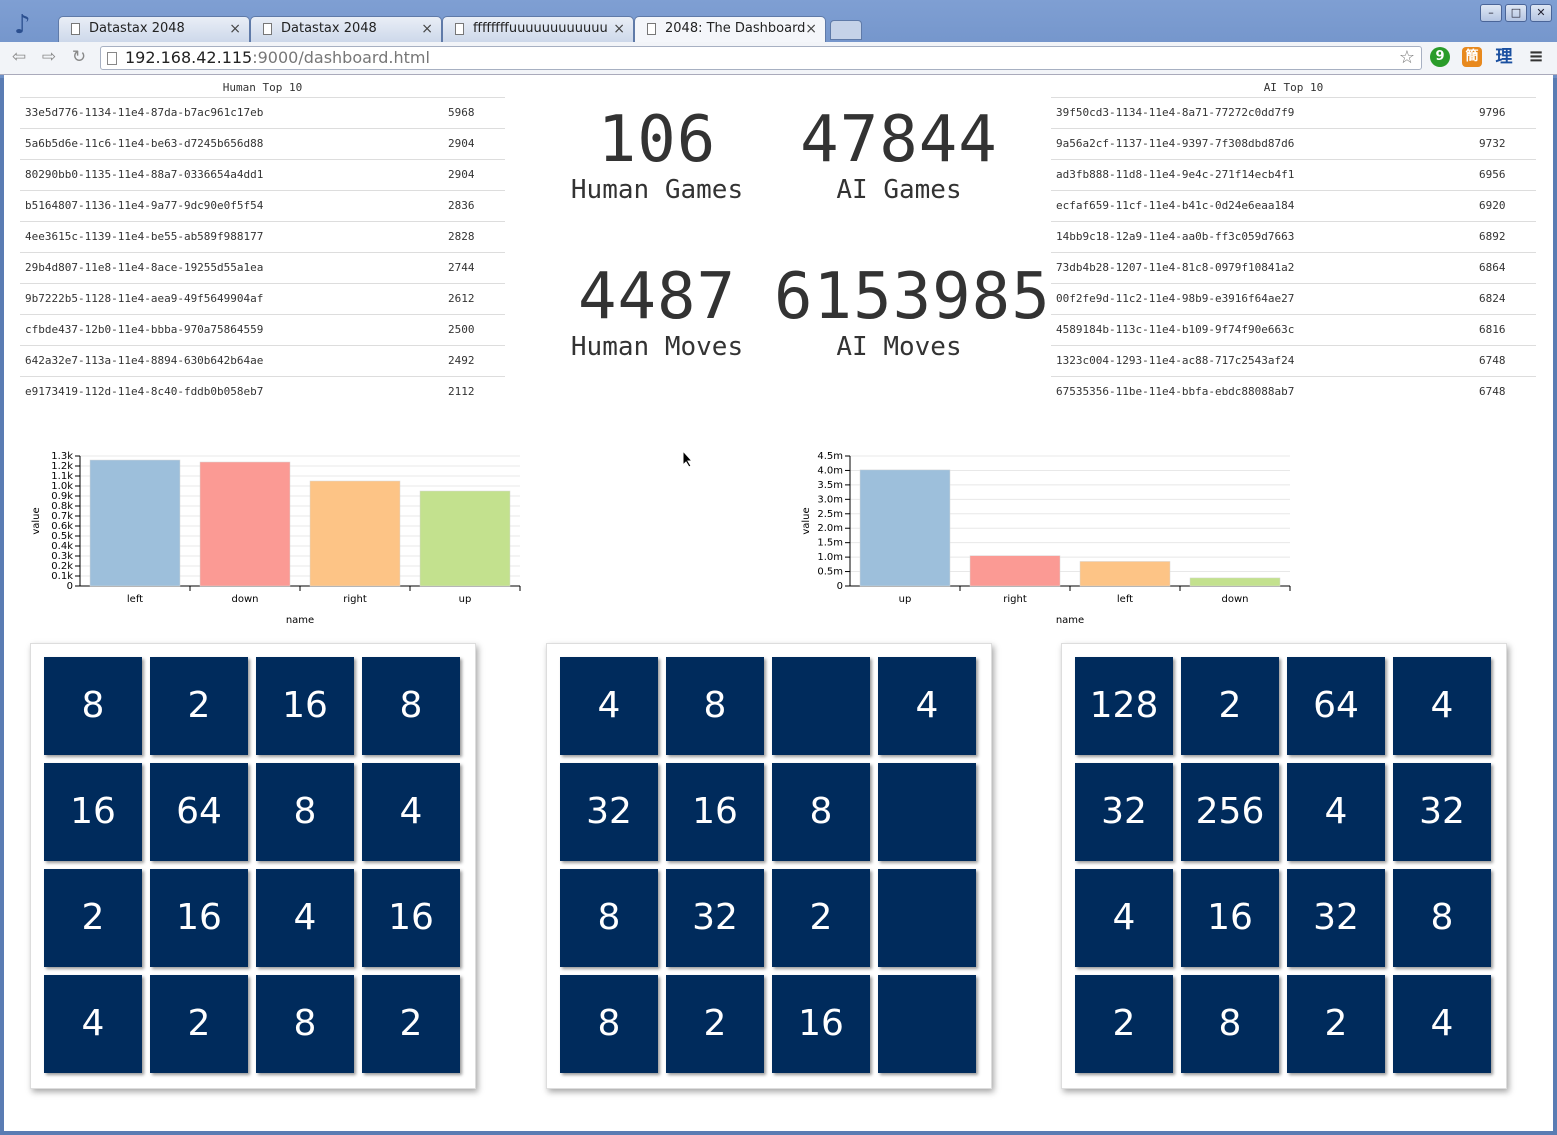  Describe the element at coordinates (1293, 88) in the screenshot. I see `ai-top-title: AI Top 10` at that location.